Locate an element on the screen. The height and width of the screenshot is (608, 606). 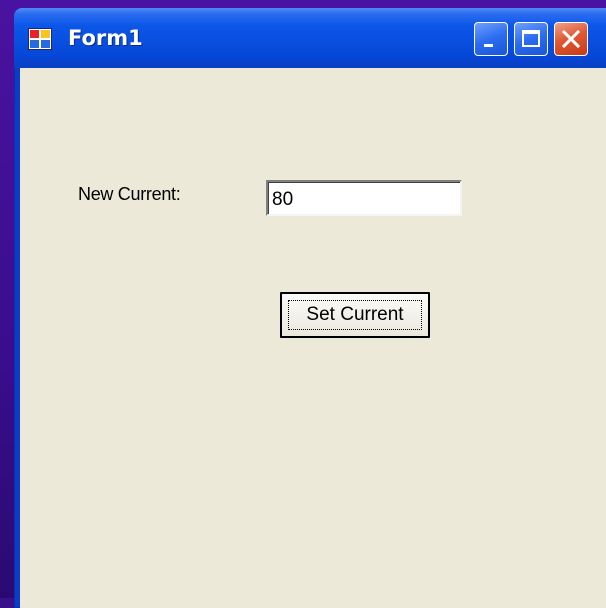
set-current-button: Set Current is located at coordinates (355, 315).